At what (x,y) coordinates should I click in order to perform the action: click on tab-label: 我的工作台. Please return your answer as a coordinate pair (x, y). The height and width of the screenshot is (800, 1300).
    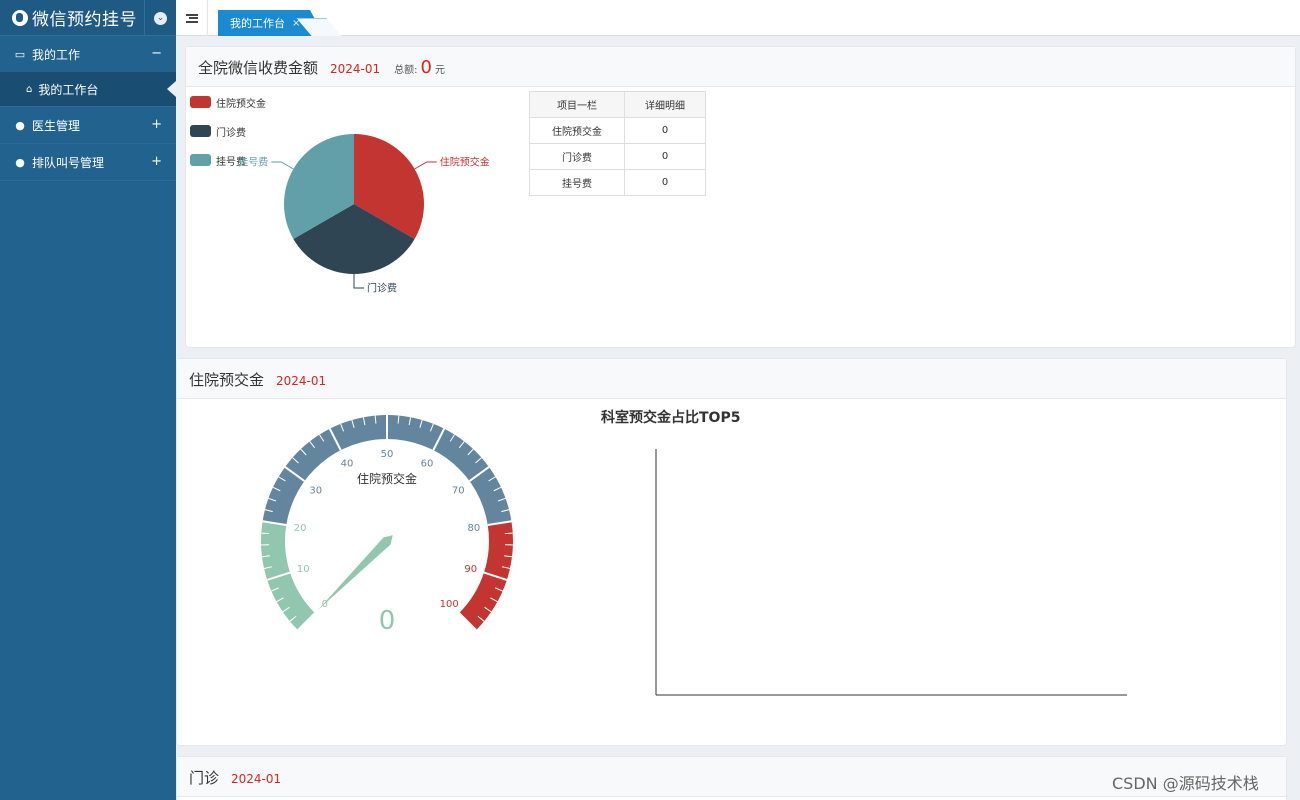
    Looking at the image, I should click on (257, 23).